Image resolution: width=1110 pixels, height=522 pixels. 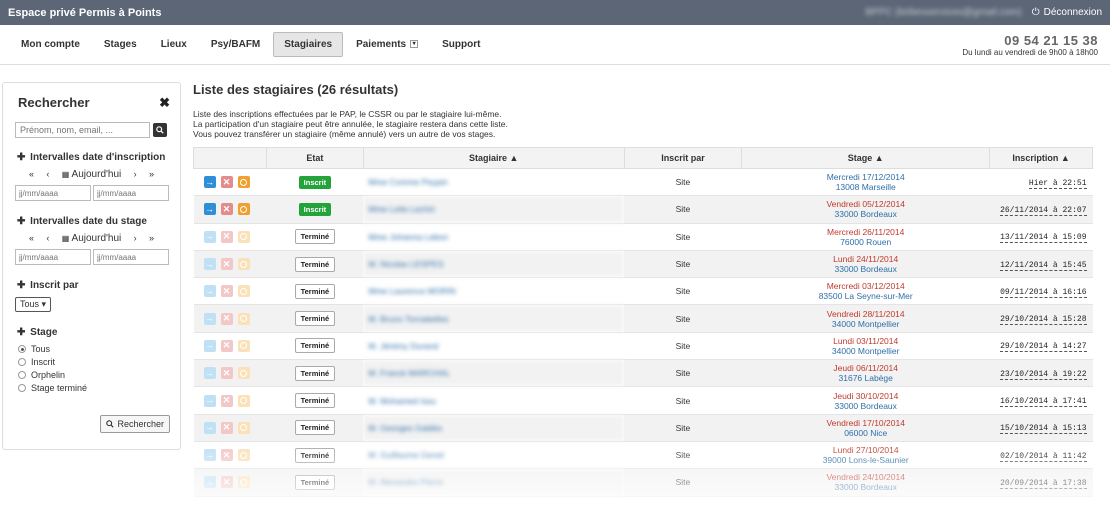 I want to click on tab-stagiaires: Stagiaires, so click(x=308, y=44).